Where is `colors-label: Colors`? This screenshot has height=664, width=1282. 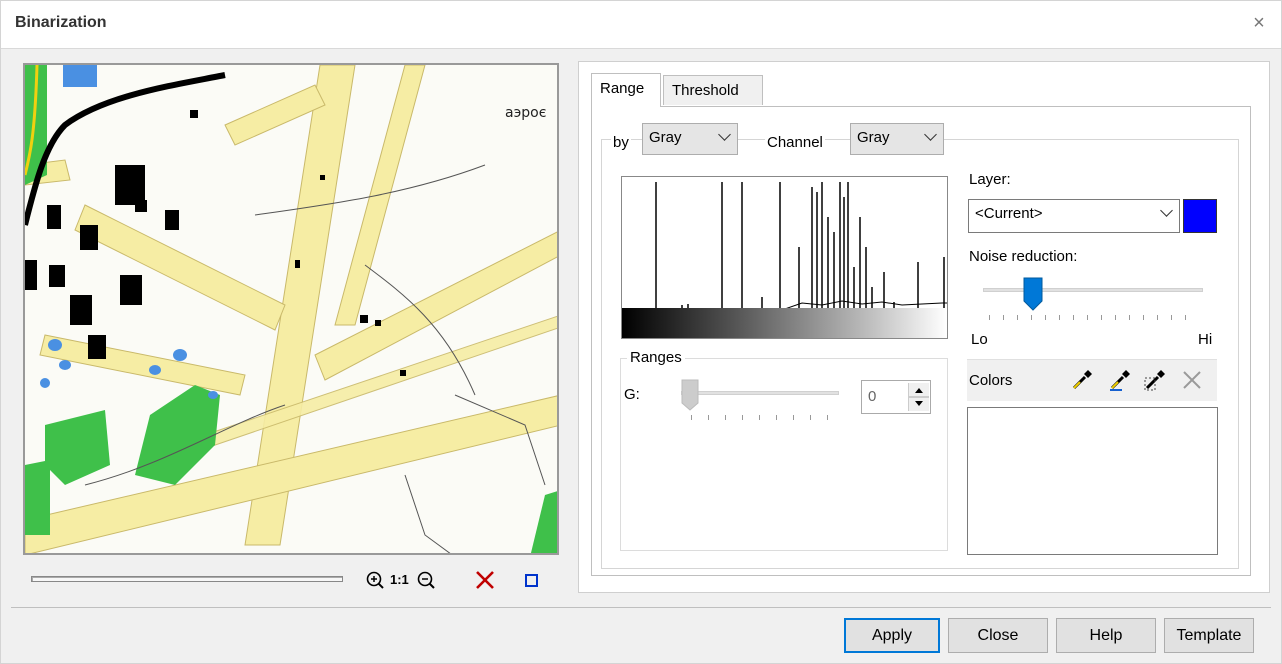
colors-label: Colors is located at coordinates (991, 380).